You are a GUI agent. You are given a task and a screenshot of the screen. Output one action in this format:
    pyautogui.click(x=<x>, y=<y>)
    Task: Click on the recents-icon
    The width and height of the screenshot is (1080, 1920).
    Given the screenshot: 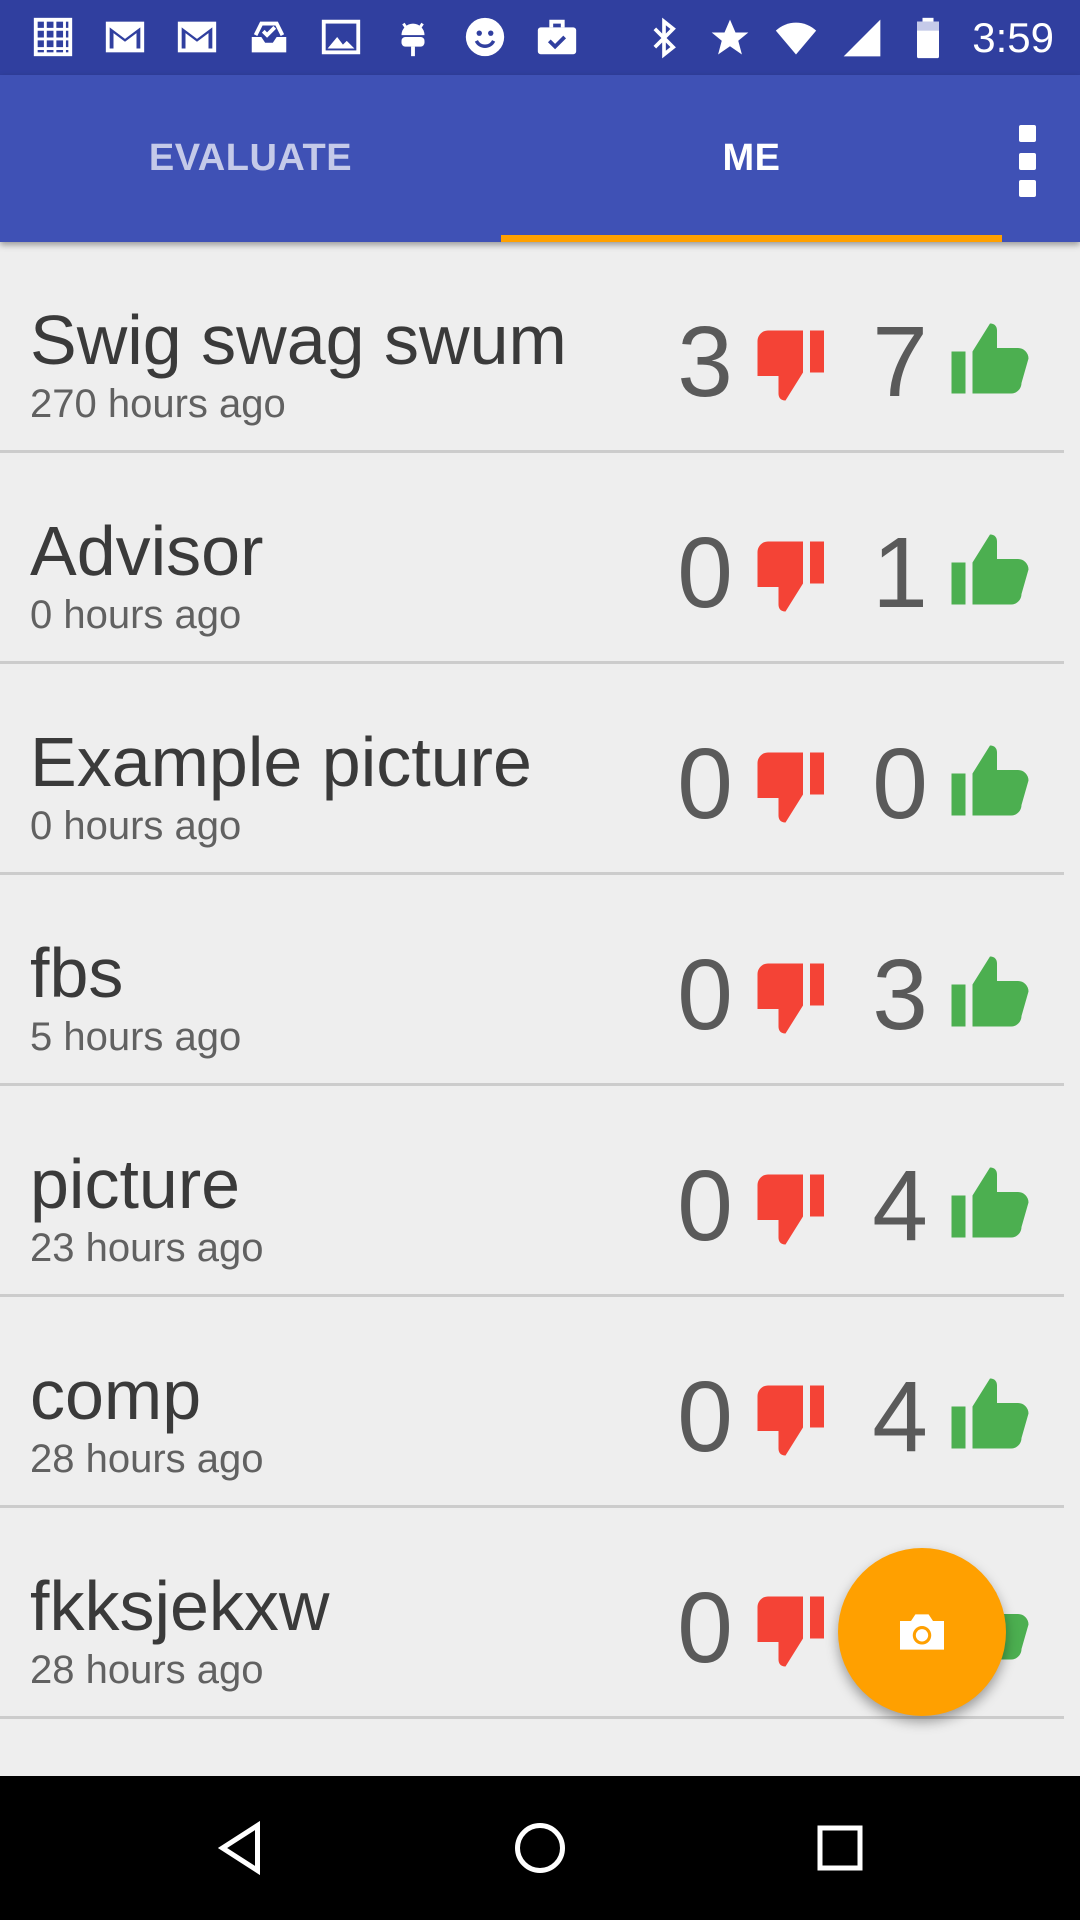 What is the action you would take?
    pyautogui.click(x=840, y=1848)
    